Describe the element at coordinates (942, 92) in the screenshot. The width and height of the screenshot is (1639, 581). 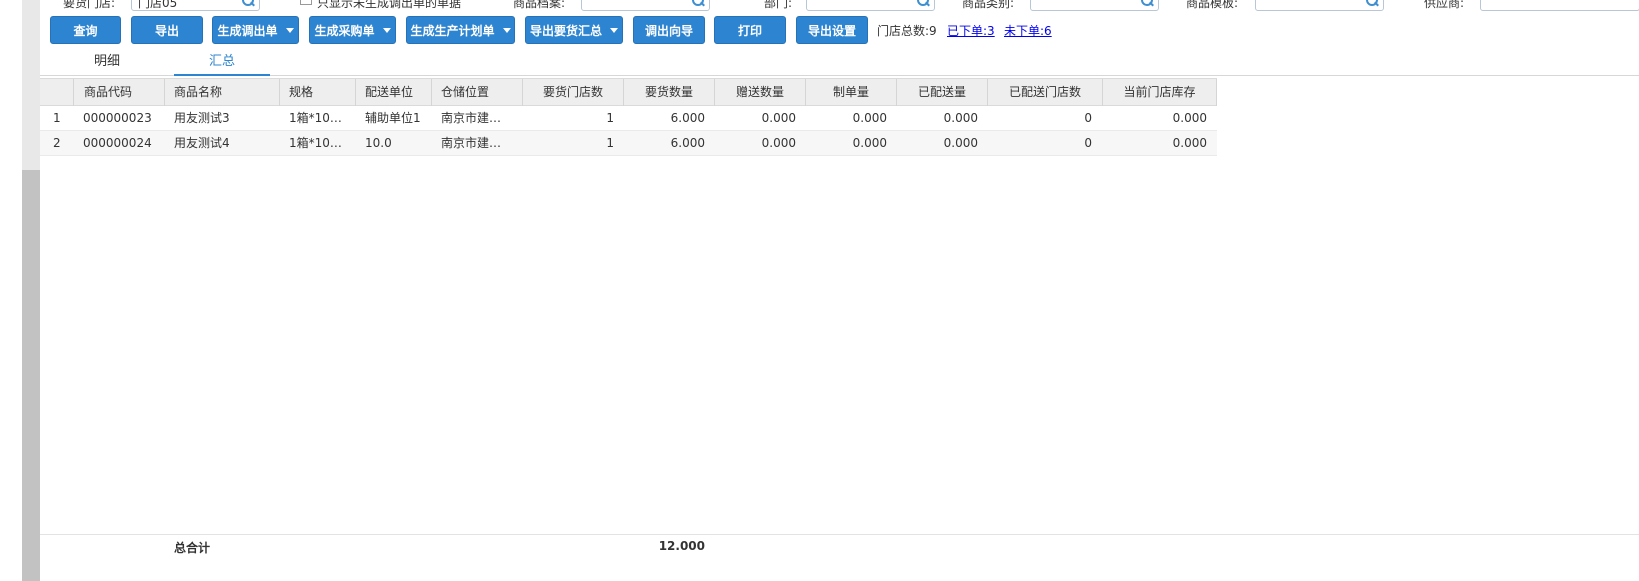
I see `header-delivered: 已配送量` at that location.